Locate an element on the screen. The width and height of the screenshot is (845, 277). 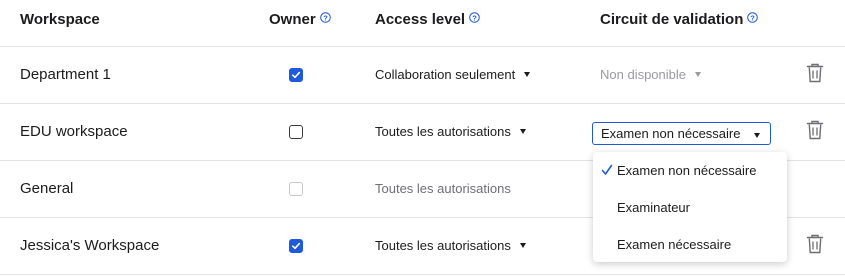
circuit-value: Examen non nécessaire is located at coordinates (671, 133).